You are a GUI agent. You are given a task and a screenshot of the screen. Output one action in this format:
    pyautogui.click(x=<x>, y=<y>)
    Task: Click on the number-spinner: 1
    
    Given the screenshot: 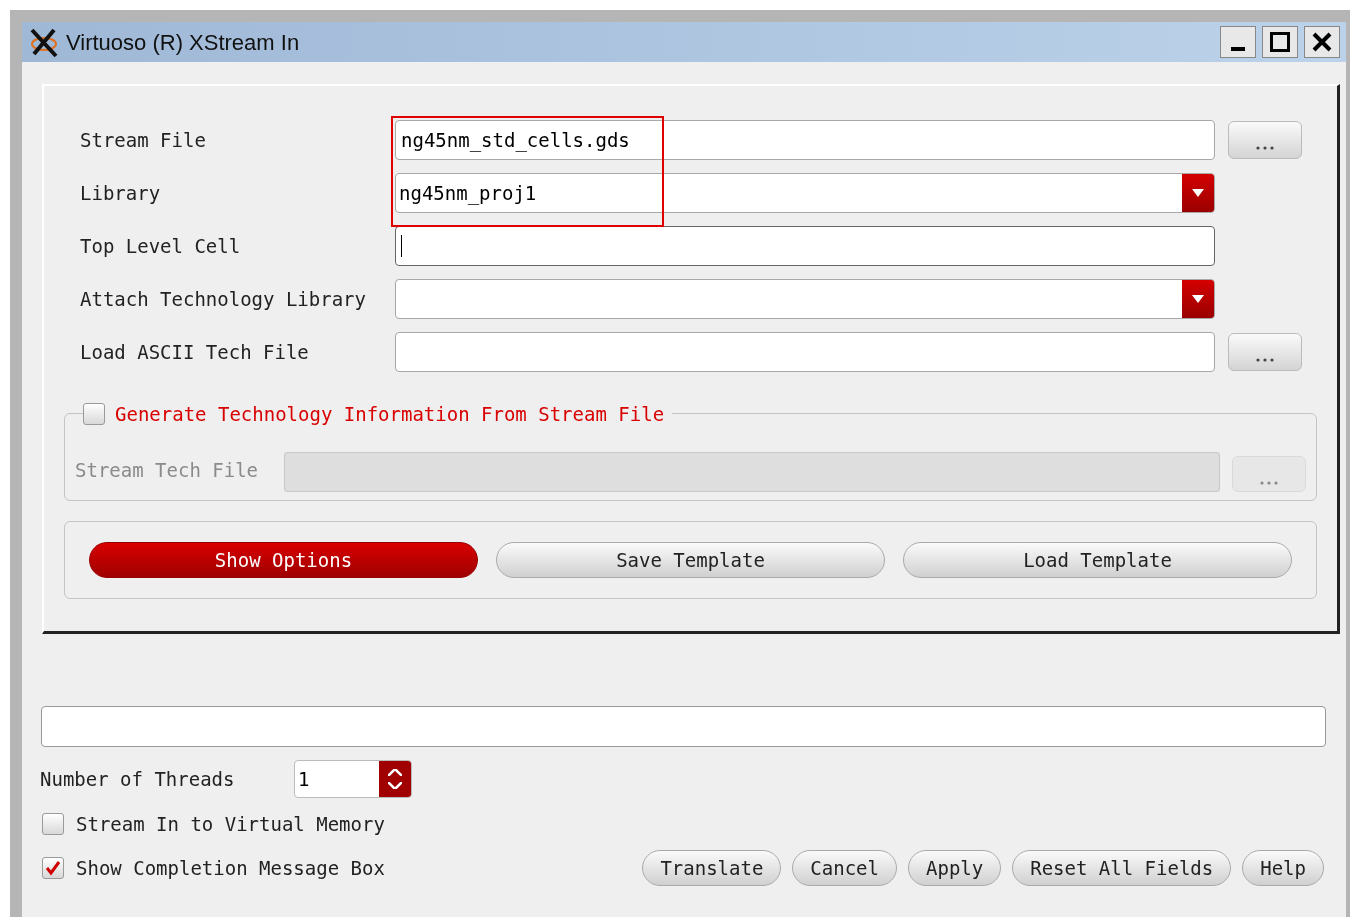 What is the action you would take?
    pyautogui.click(x=353, y=779)
    